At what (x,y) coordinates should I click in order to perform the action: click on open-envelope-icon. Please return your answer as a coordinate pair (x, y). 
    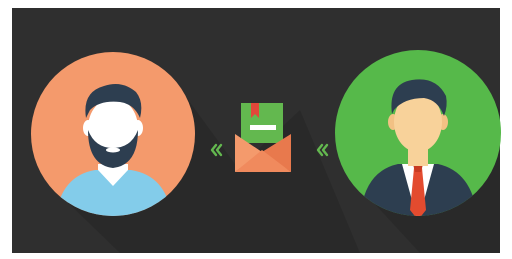
    Looking at the image, I should click on (263, 137).